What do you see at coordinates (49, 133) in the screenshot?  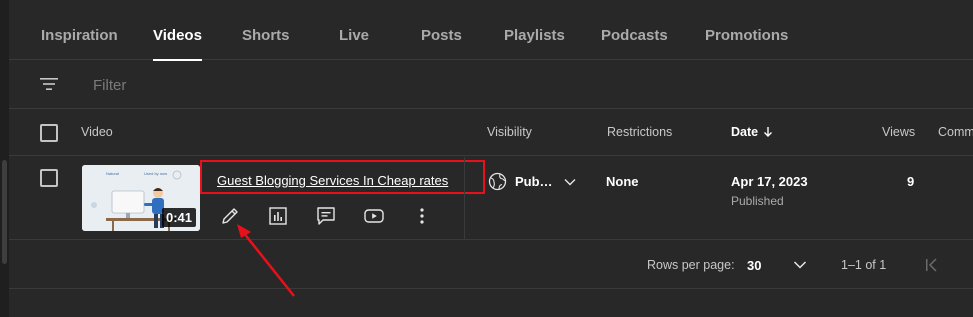 I see `select-all-checkbox` at bounding box center [49, 133].